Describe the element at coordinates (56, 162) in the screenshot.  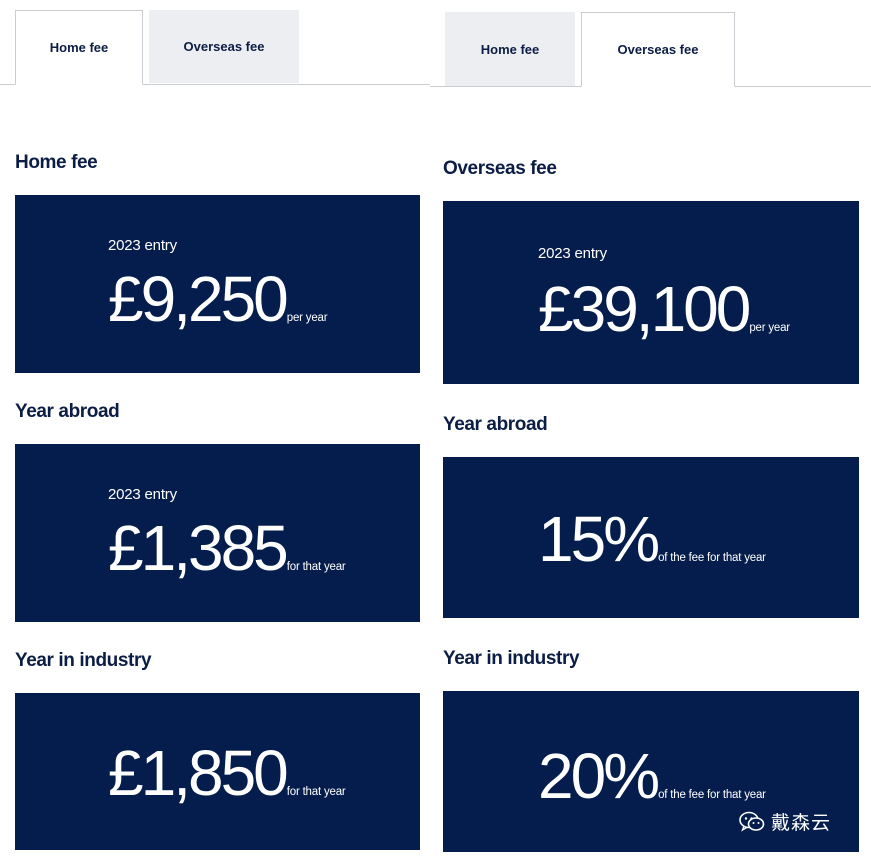
I see `home-fee-heading: Home fee` at that location.